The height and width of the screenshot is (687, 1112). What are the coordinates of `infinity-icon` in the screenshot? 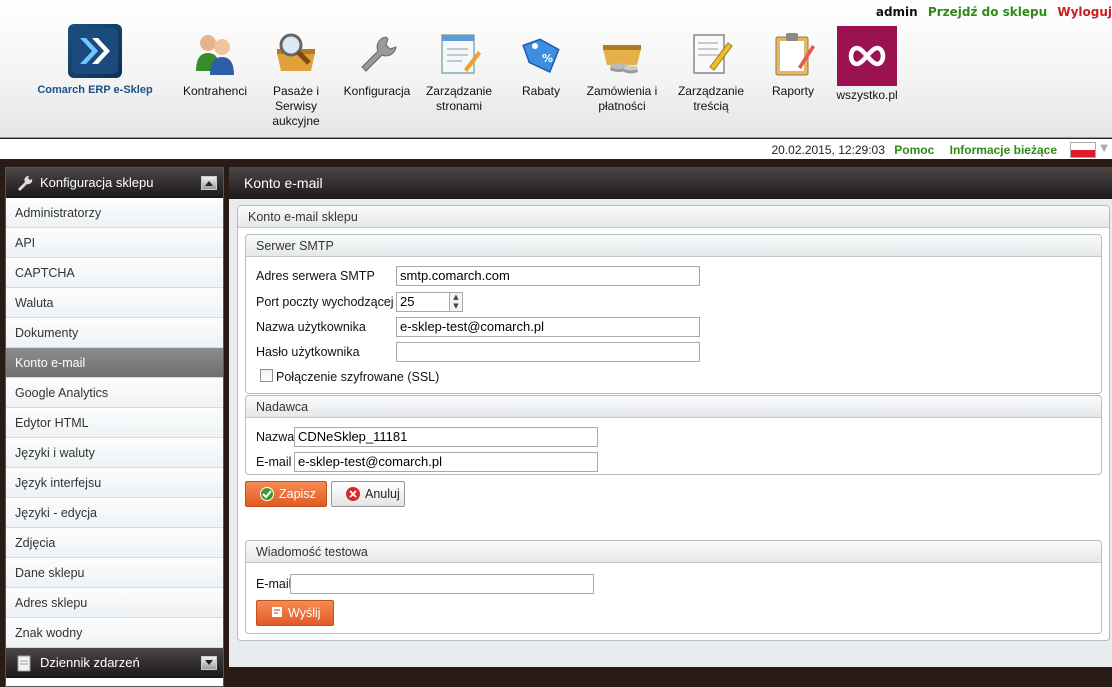 It's located at (867, 56).